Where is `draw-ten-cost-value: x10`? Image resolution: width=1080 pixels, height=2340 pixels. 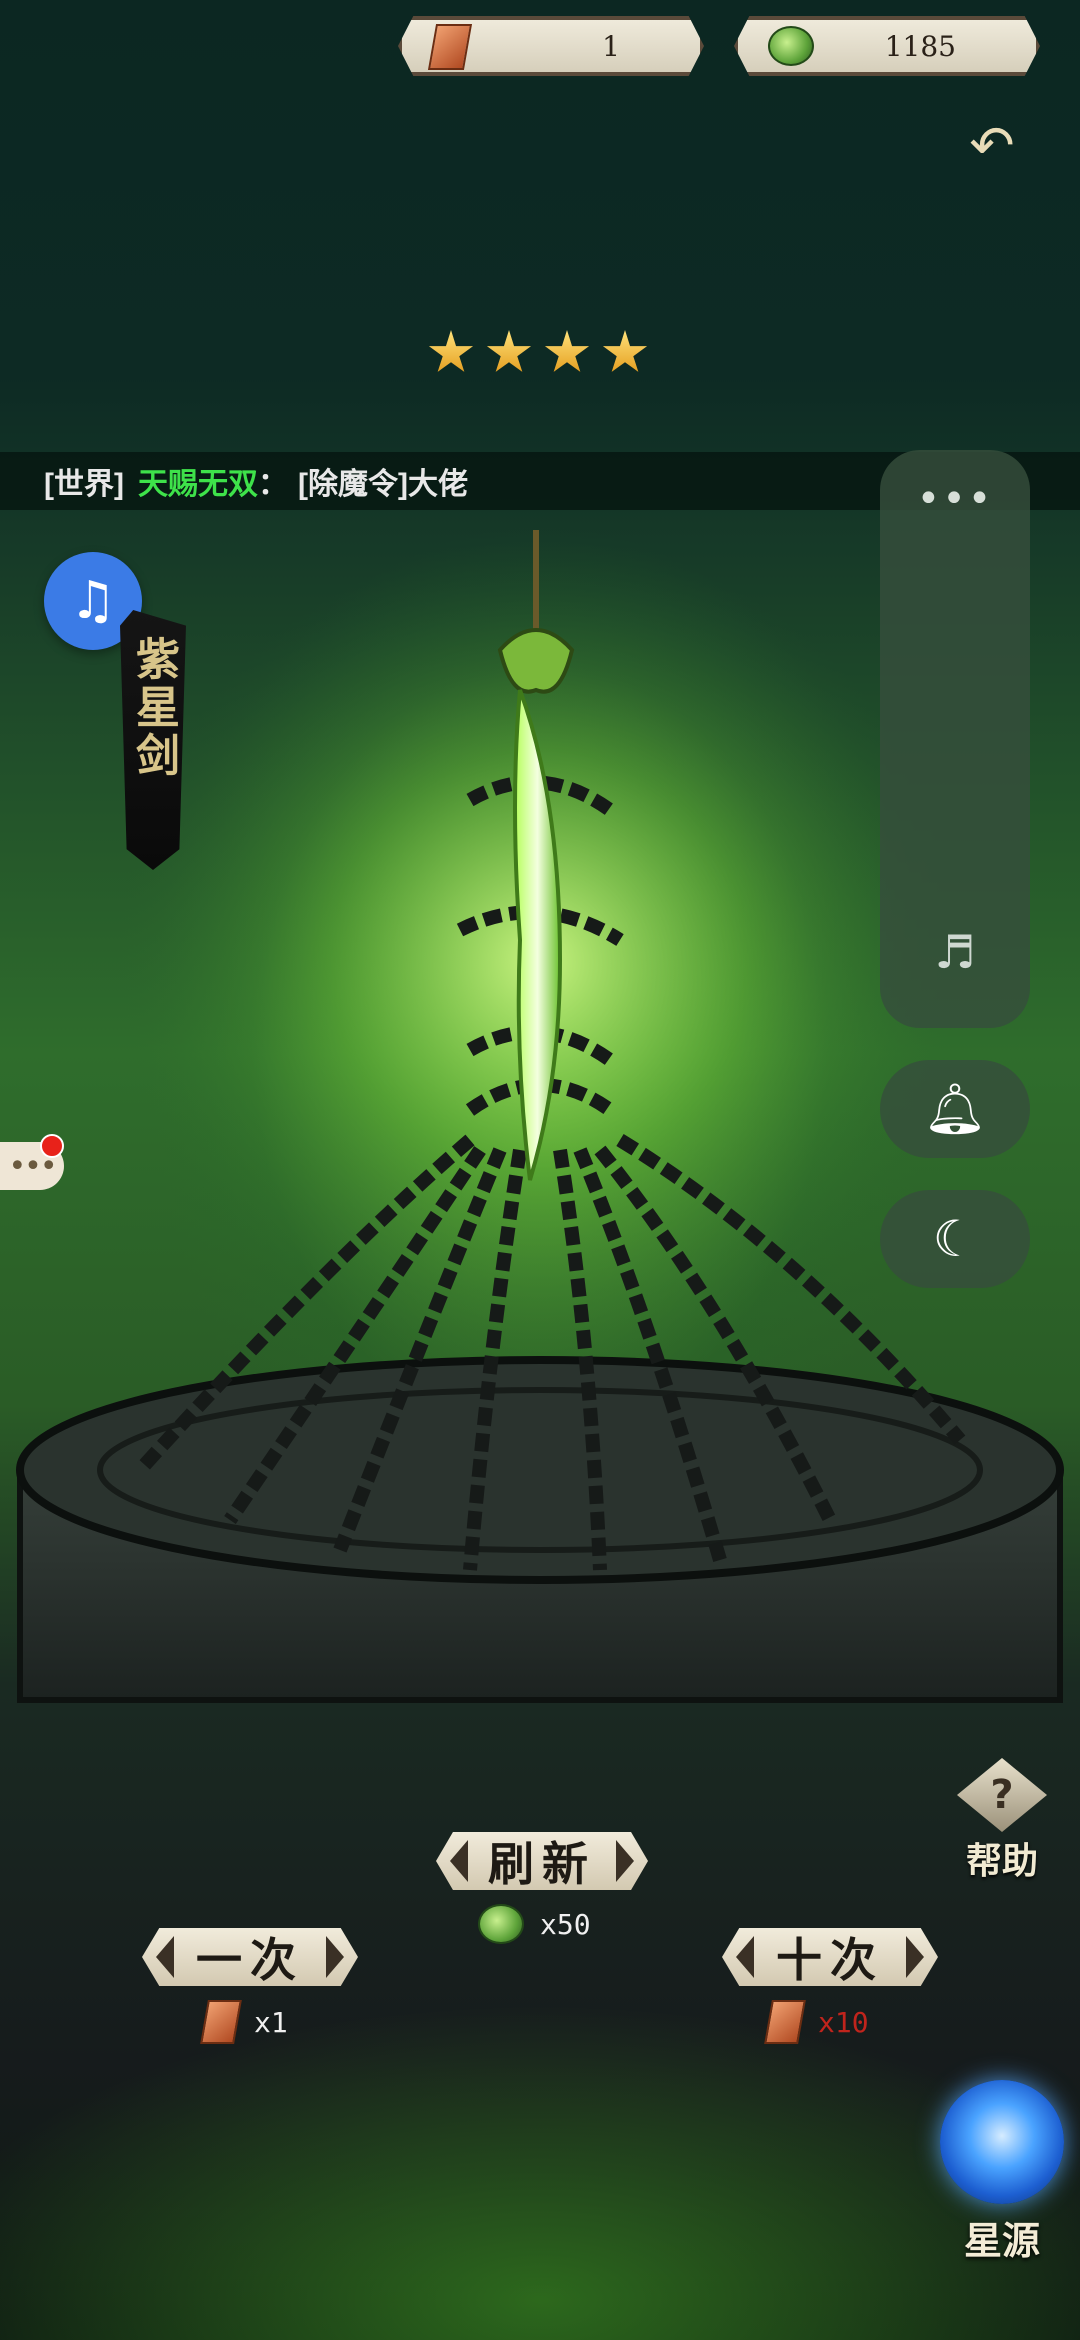 draw-ten-cost-value: x10 is located at coordinates (843, 2022).